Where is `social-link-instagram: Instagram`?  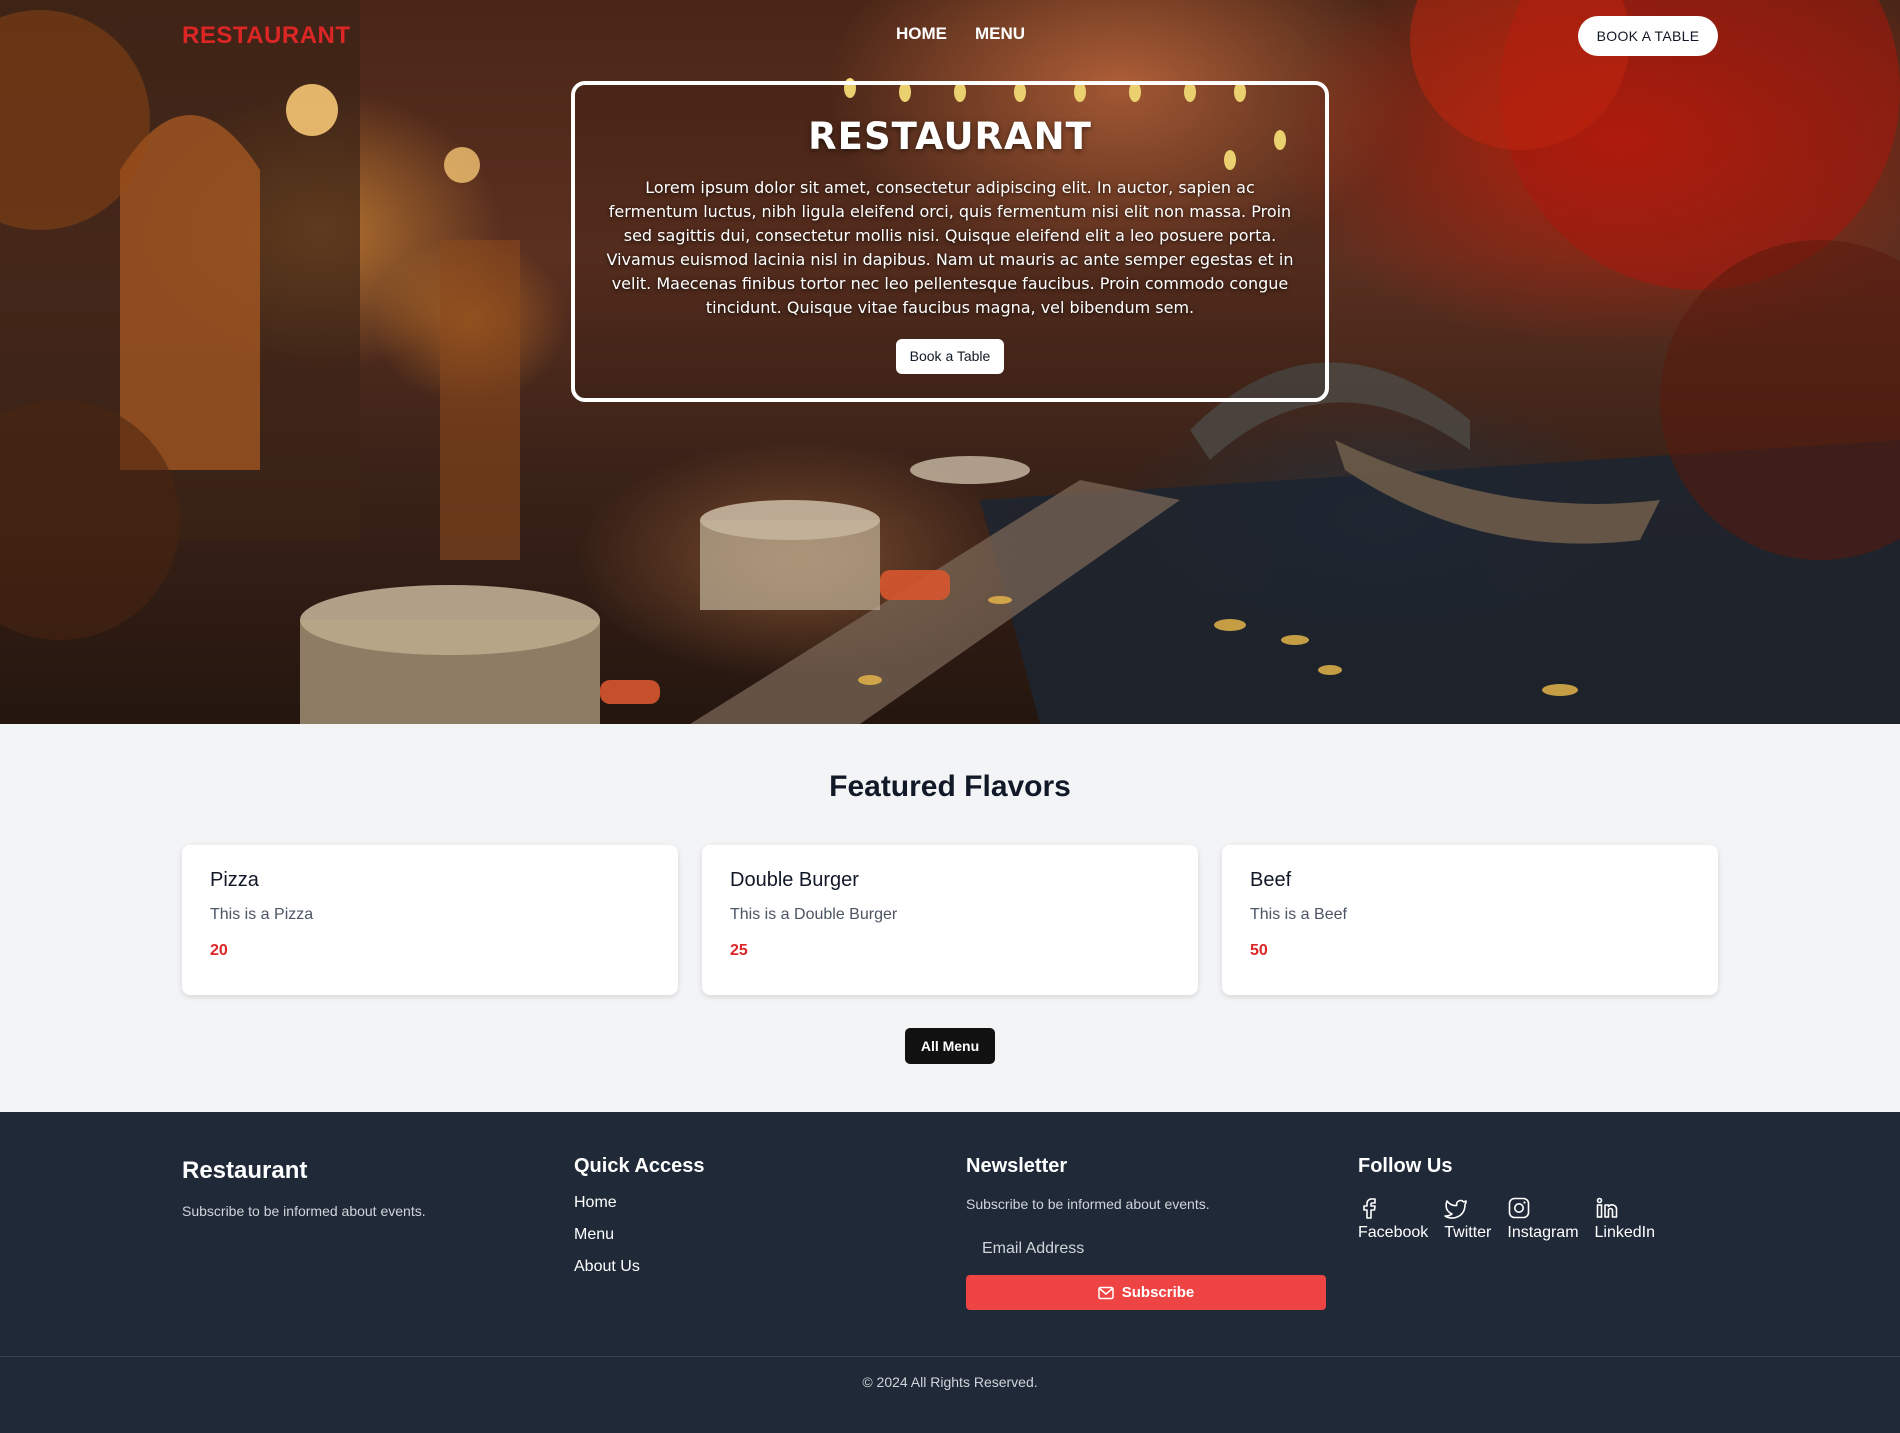
social-link-instagram: Instagram is located at coordinates (1543, 1219).